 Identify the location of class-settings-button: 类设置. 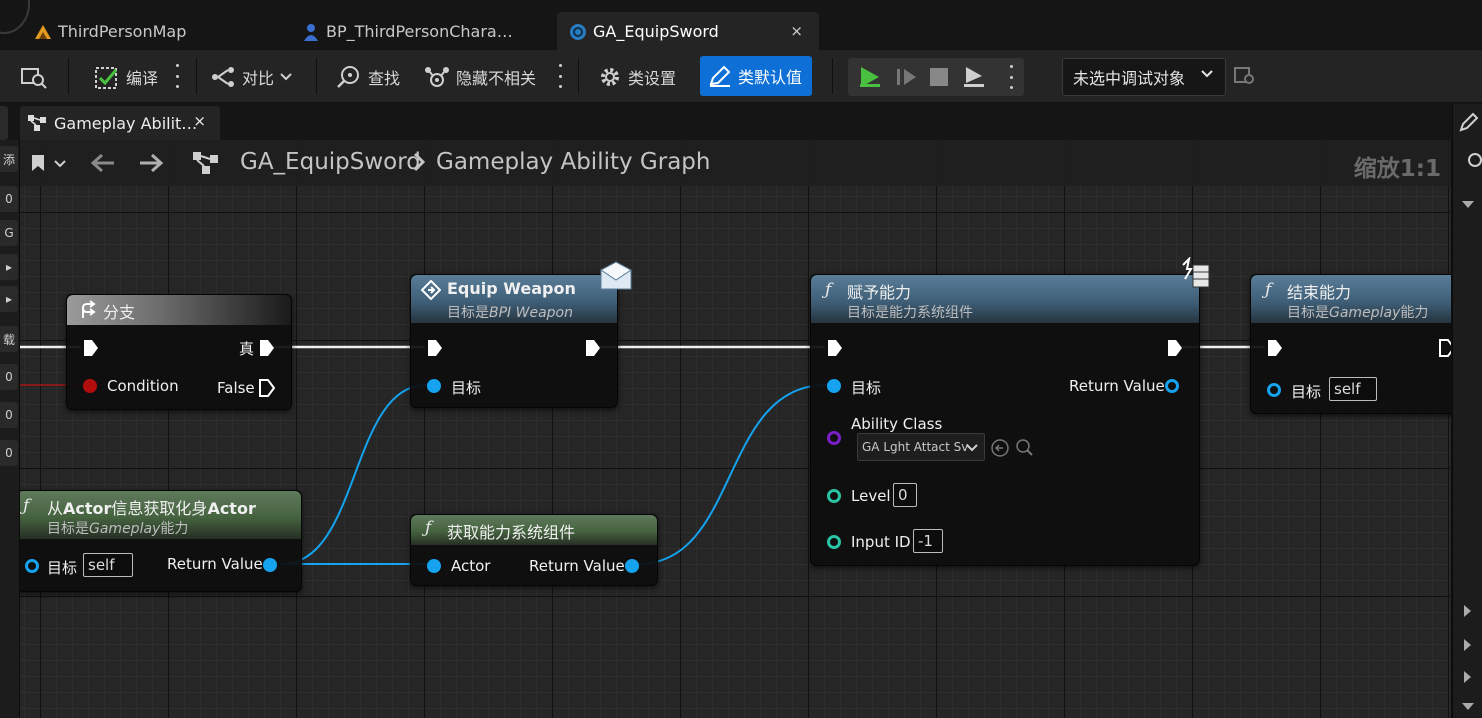
(637, 77).